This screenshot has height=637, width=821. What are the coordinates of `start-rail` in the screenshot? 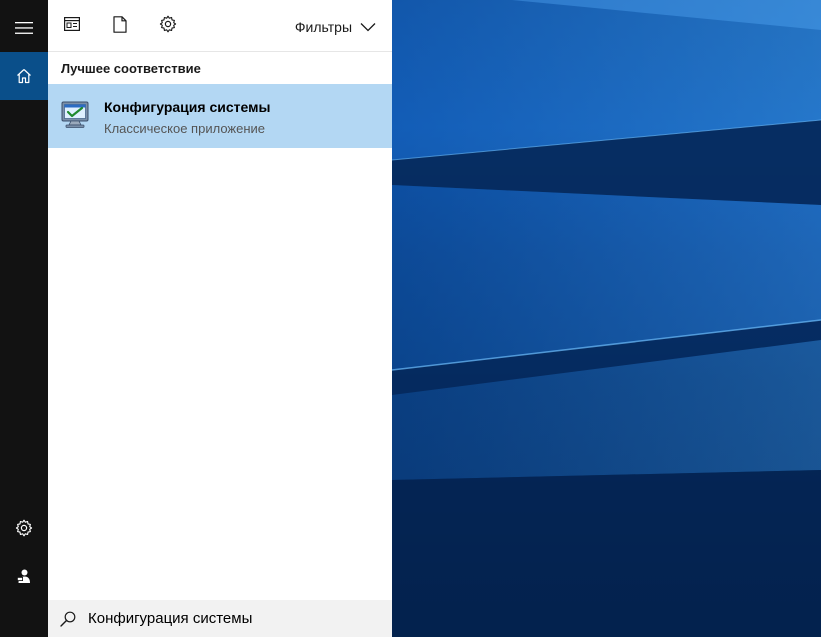 It's located at (24, 318).